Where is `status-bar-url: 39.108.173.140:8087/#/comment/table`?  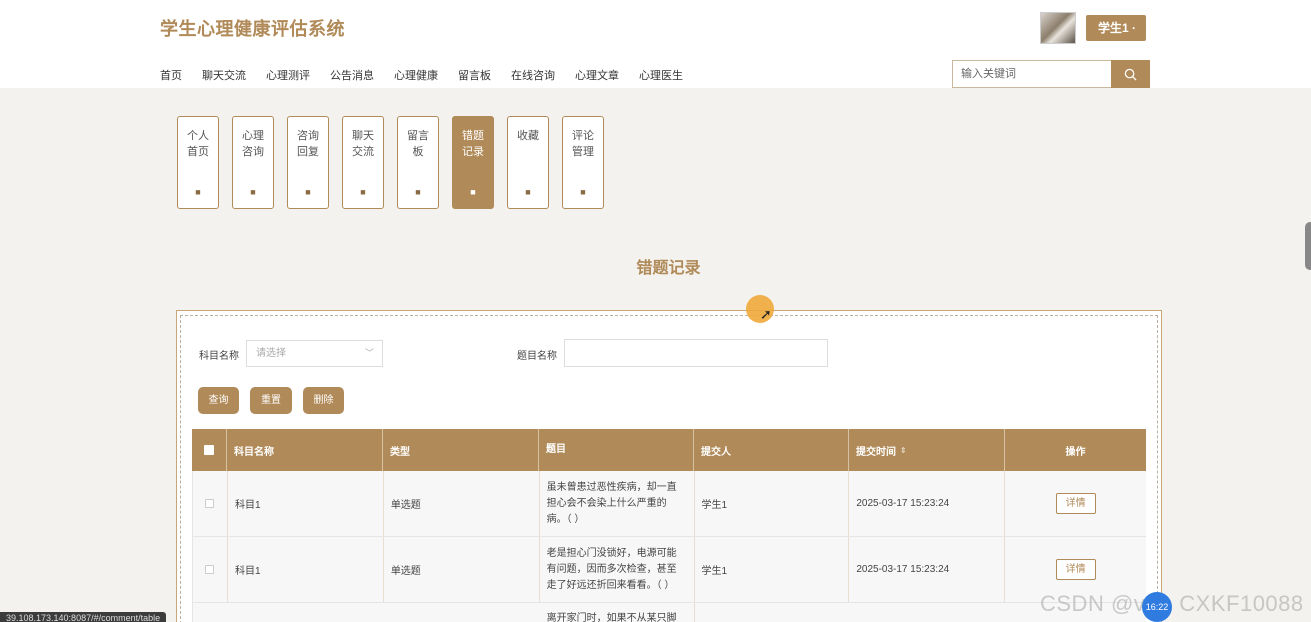 status-bar-url: 39.108.173.140:8087/#/comment/table is located at coordinates (83, 617).